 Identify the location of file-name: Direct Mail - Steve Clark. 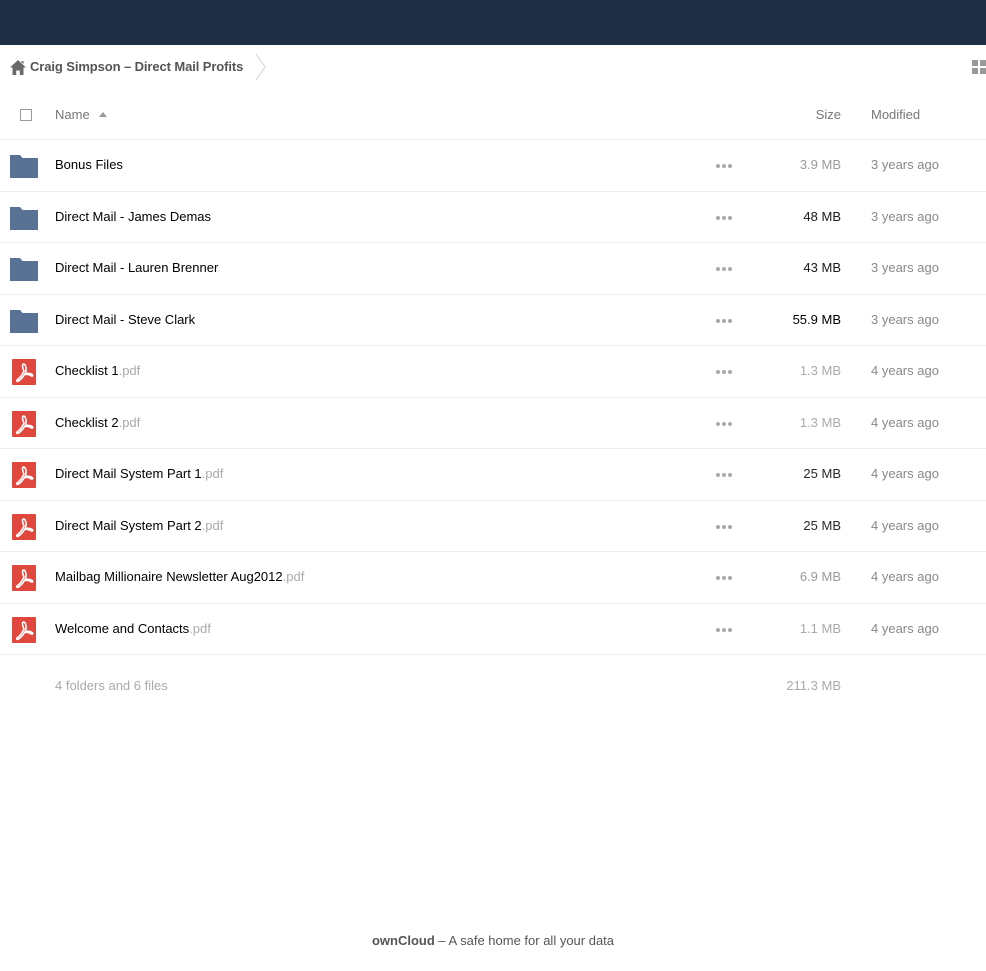
(125, 319).